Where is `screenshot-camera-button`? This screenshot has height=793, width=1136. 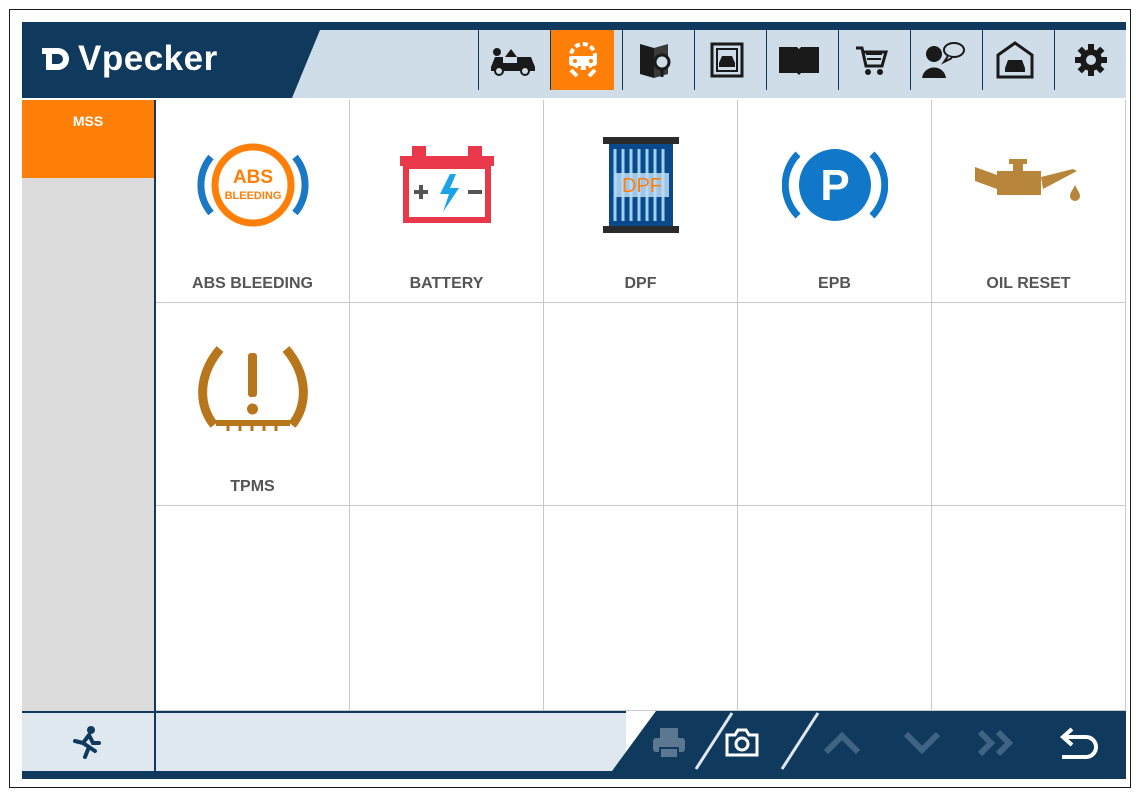 screenshot-camera-button is located at coordinates (742, 743).